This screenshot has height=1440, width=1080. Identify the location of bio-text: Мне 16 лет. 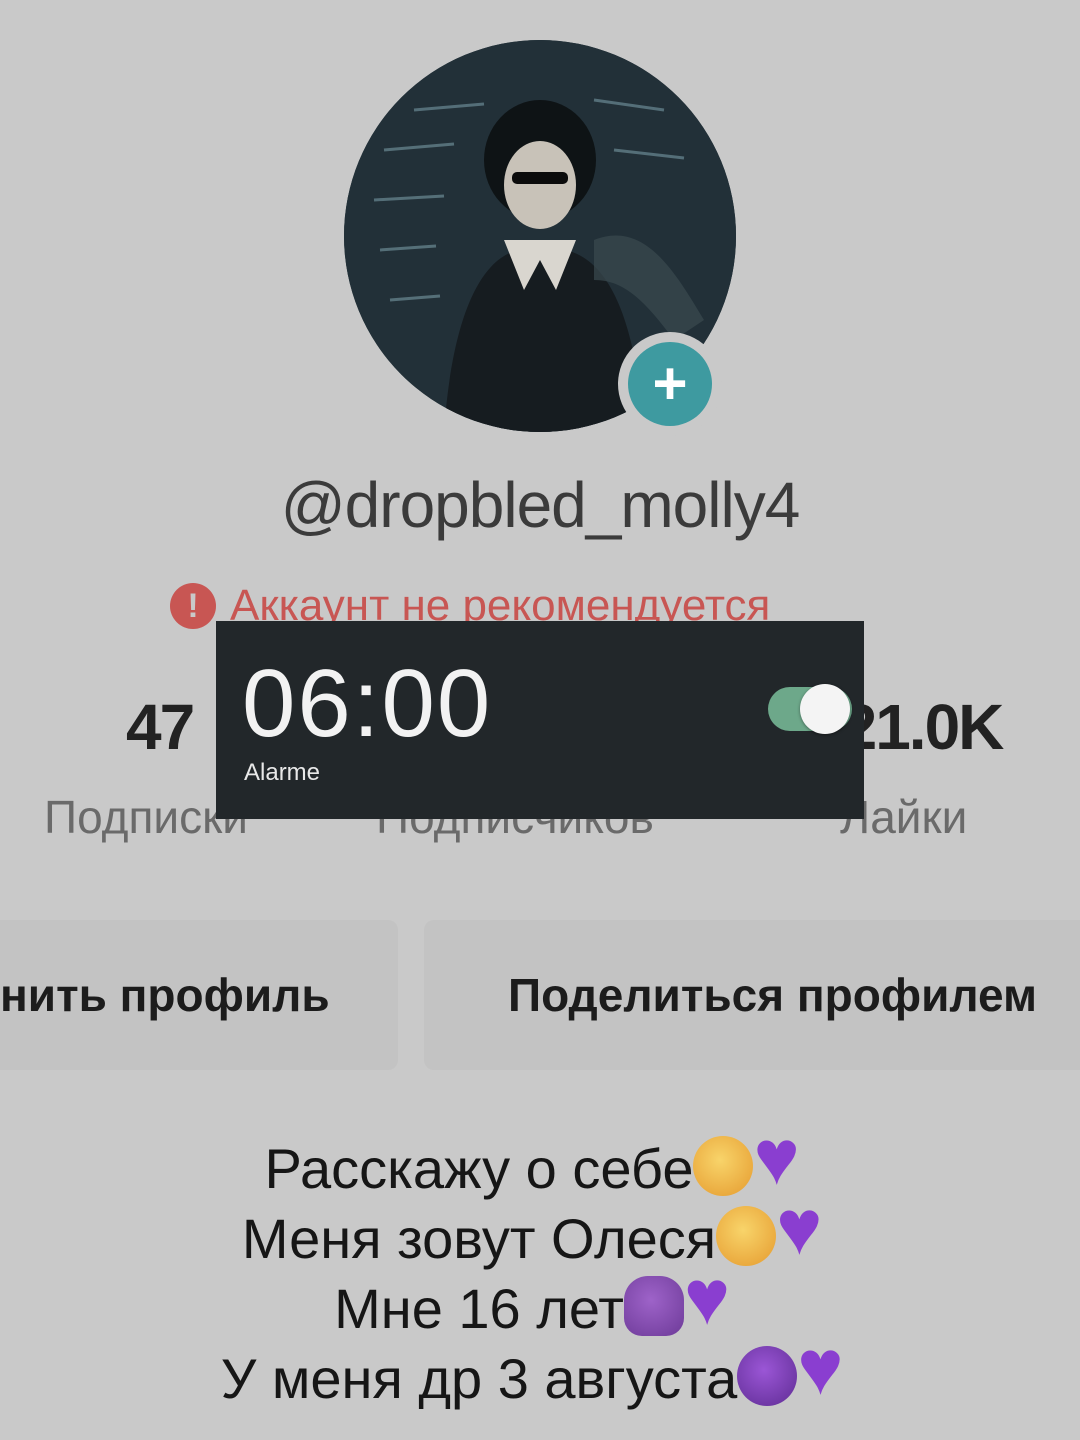
(479, 1308).